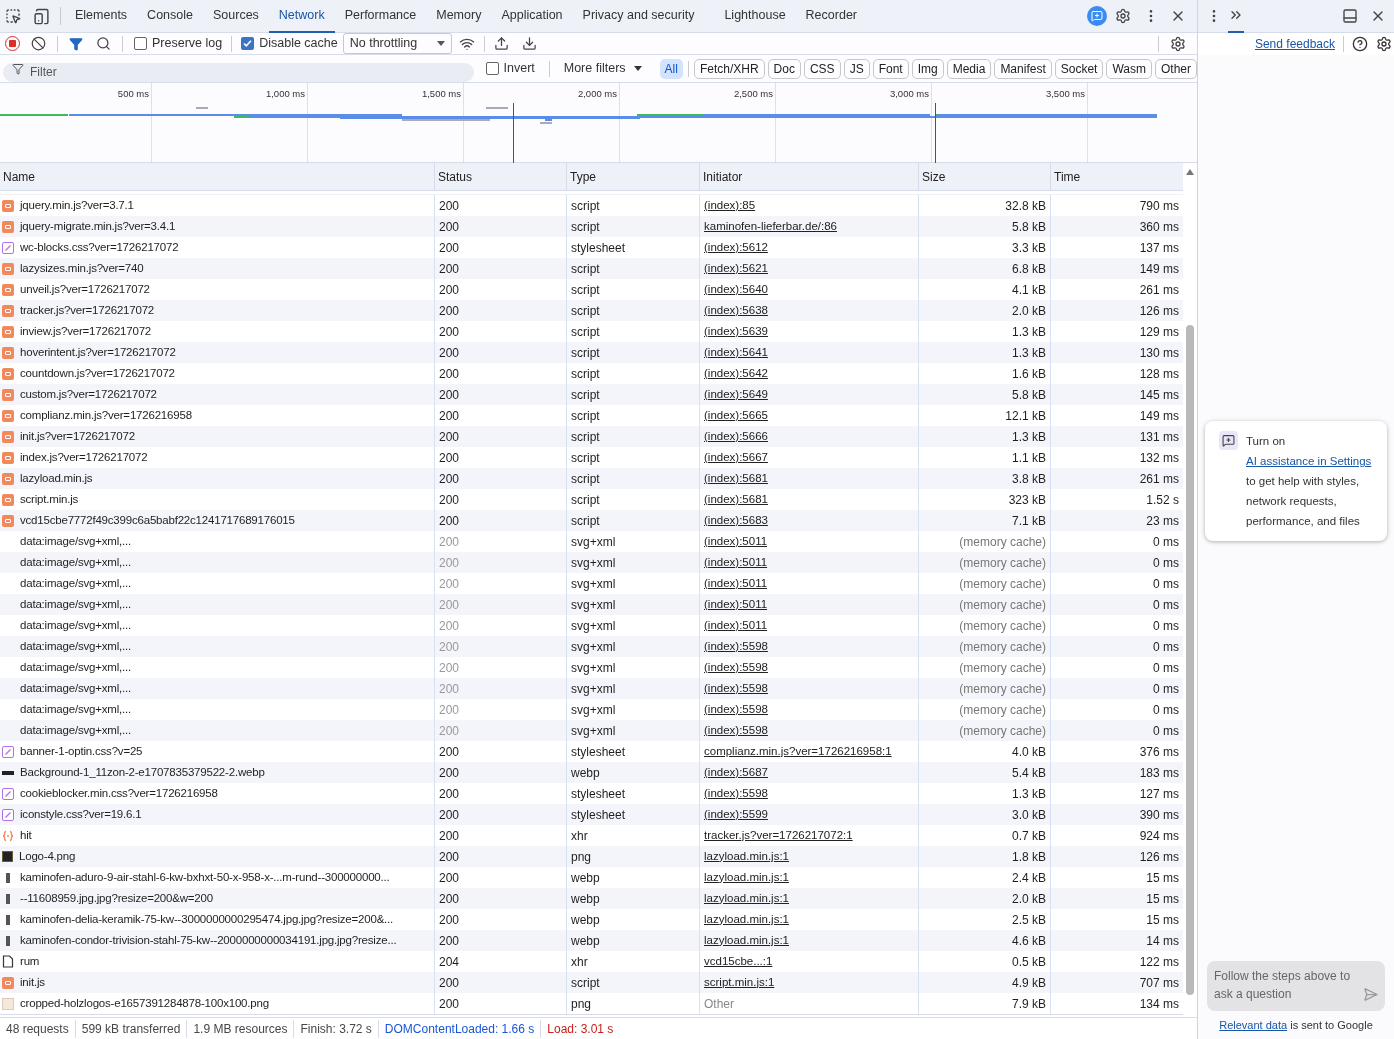 The width and height of the screenshot is (1394, 1039). I want to click on checkbox: Preserve log, so click(178, 43).